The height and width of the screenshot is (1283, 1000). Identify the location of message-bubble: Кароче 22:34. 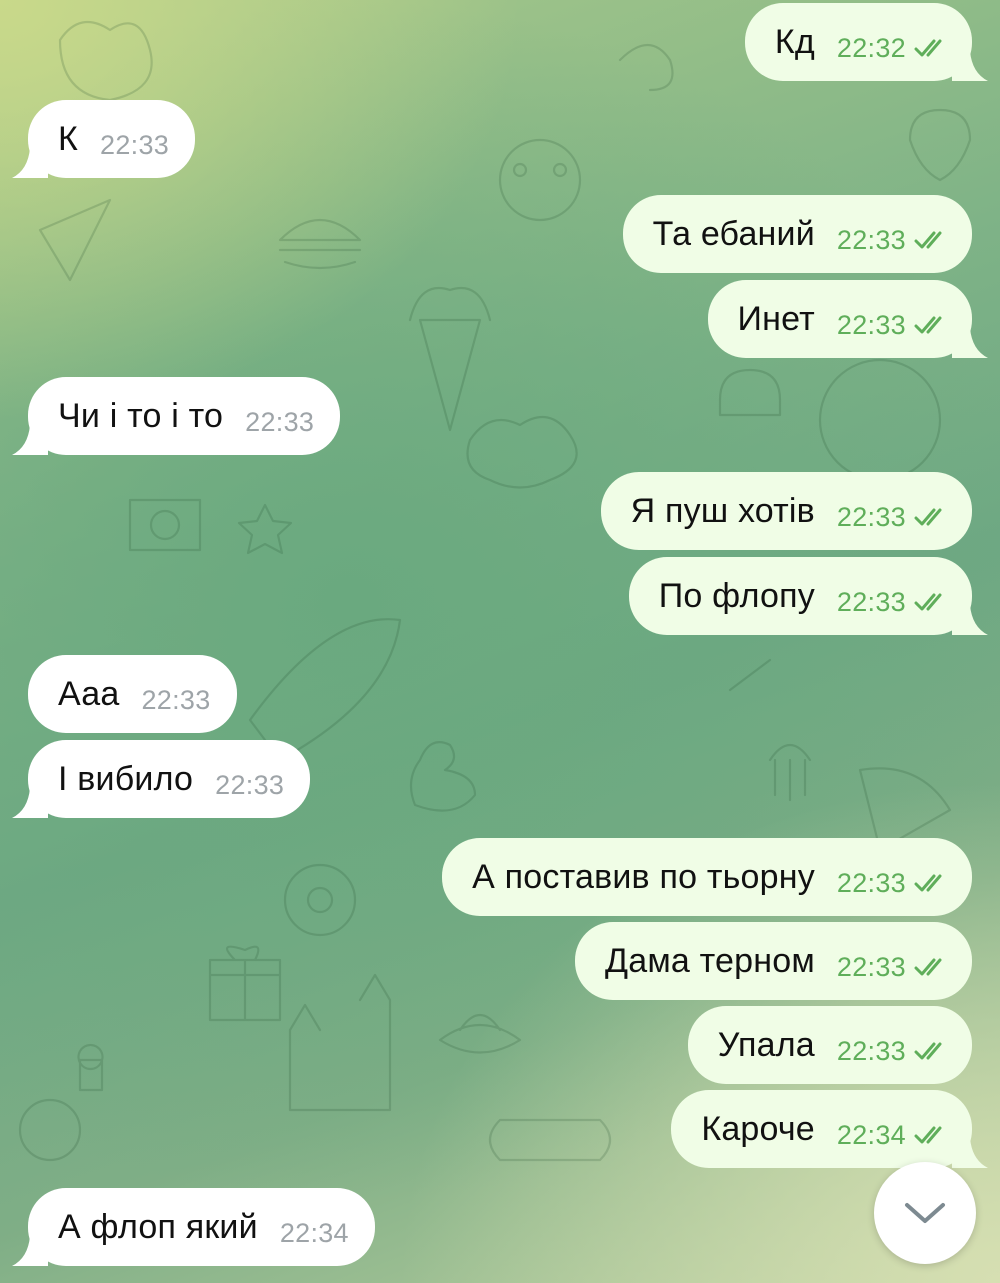
(821, 1129).